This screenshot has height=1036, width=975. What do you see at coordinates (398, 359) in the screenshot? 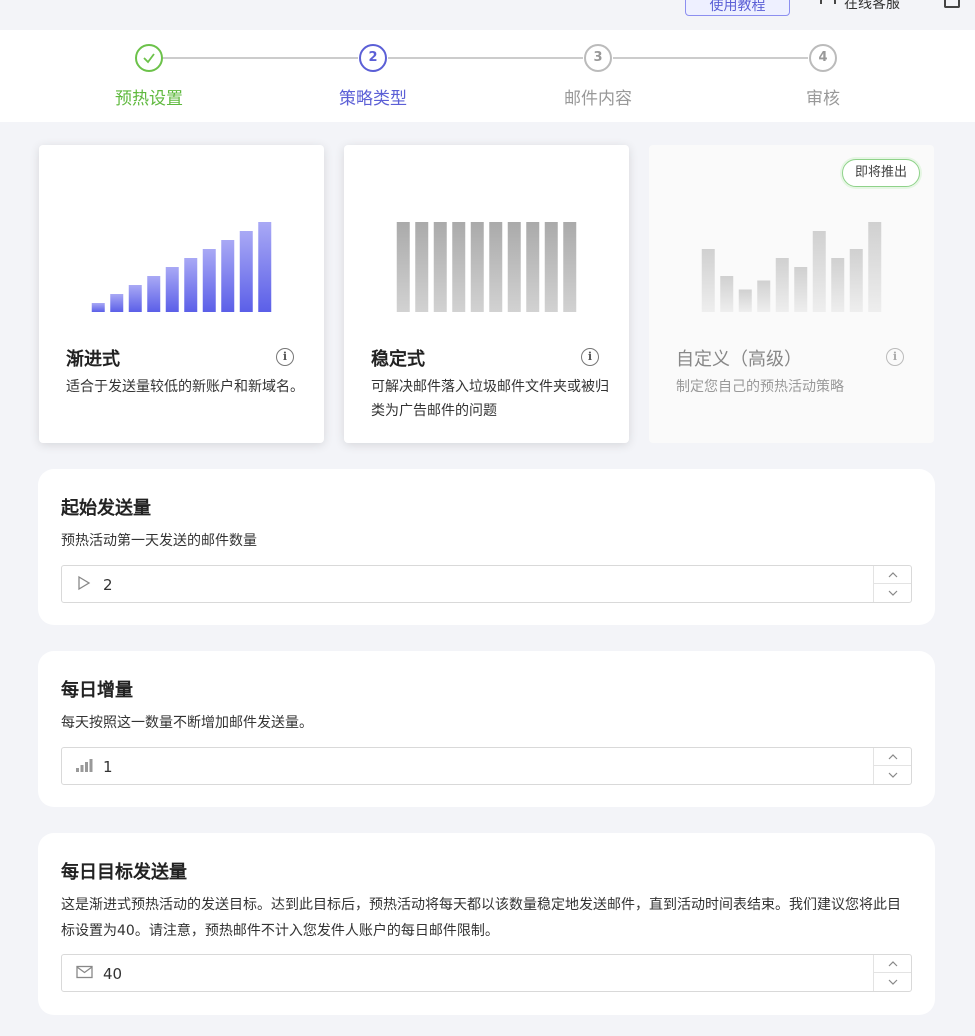
I see `strategy-title: 稳定式` at bounding box center [398, 359].